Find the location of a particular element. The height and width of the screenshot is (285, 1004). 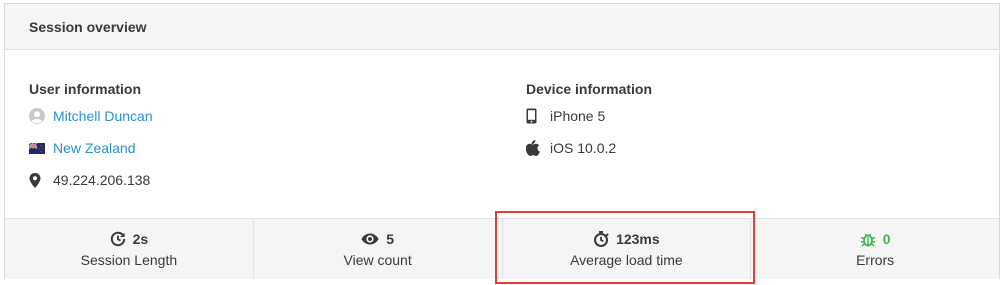

user-name-row: Mitchell Duncan is located at coordinates (91, 116).